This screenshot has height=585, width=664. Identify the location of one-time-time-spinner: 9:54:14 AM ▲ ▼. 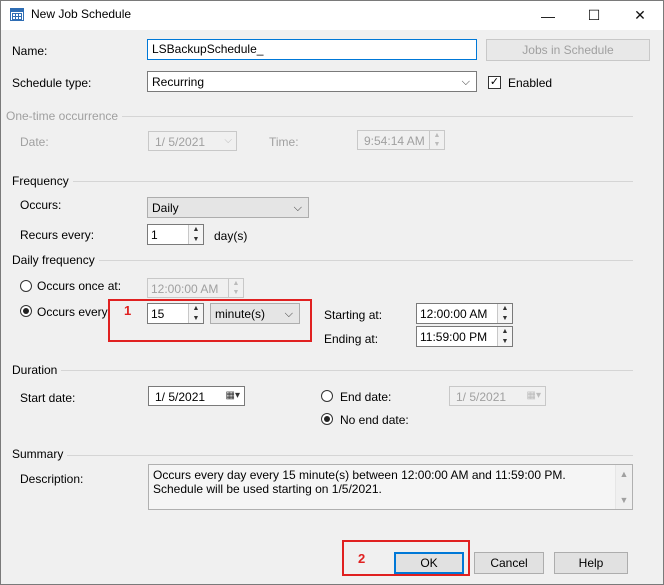
(401, 140).